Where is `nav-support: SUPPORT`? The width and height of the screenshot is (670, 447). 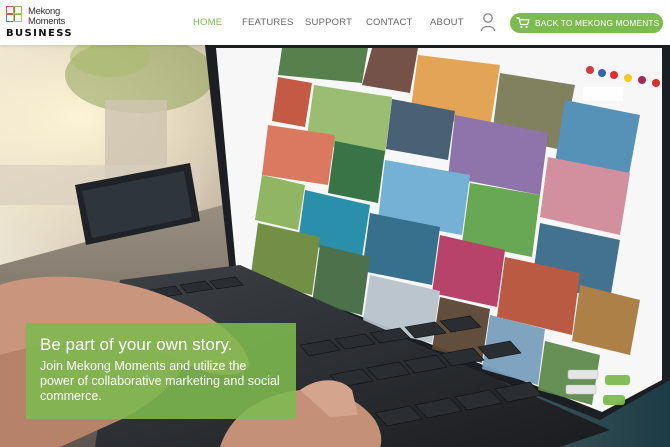 nav-support: SUPPORT is located at coordinates (328, 22).